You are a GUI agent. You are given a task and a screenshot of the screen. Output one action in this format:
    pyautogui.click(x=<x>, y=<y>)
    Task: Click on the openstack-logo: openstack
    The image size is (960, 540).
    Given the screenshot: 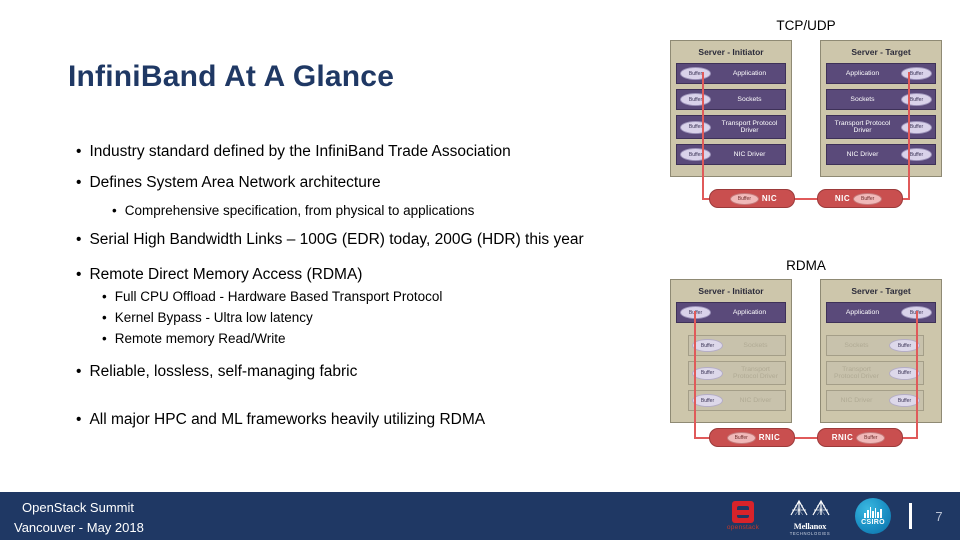 What is the action you would take?
    pyautogui.click(x=743, y=516)
    